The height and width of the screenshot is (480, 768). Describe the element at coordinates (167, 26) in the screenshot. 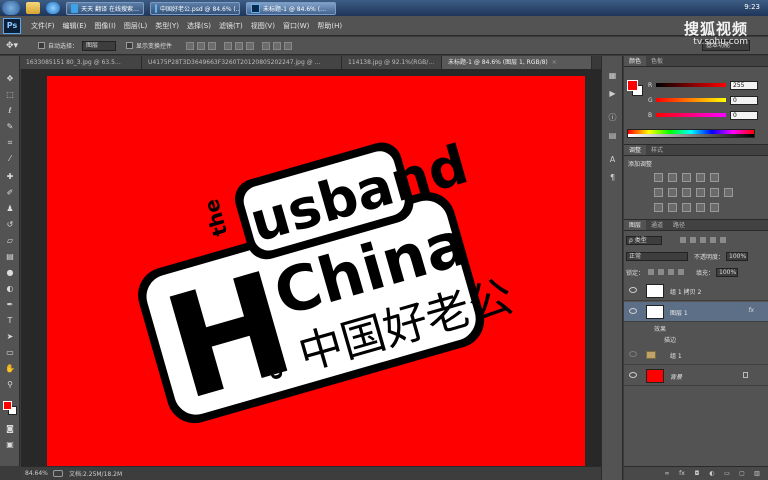

I see `menu-type: 类型(Y)` at that location.